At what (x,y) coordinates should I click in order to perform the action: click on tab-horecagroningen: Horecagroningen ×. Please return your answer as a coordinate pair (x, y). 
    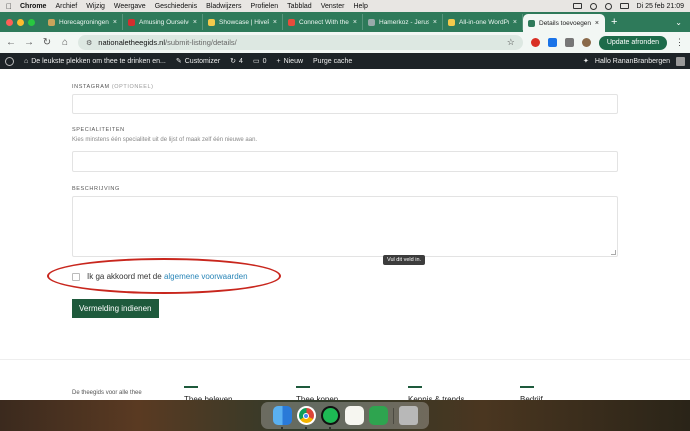
    Looking at the image, I should click on (83, 22).